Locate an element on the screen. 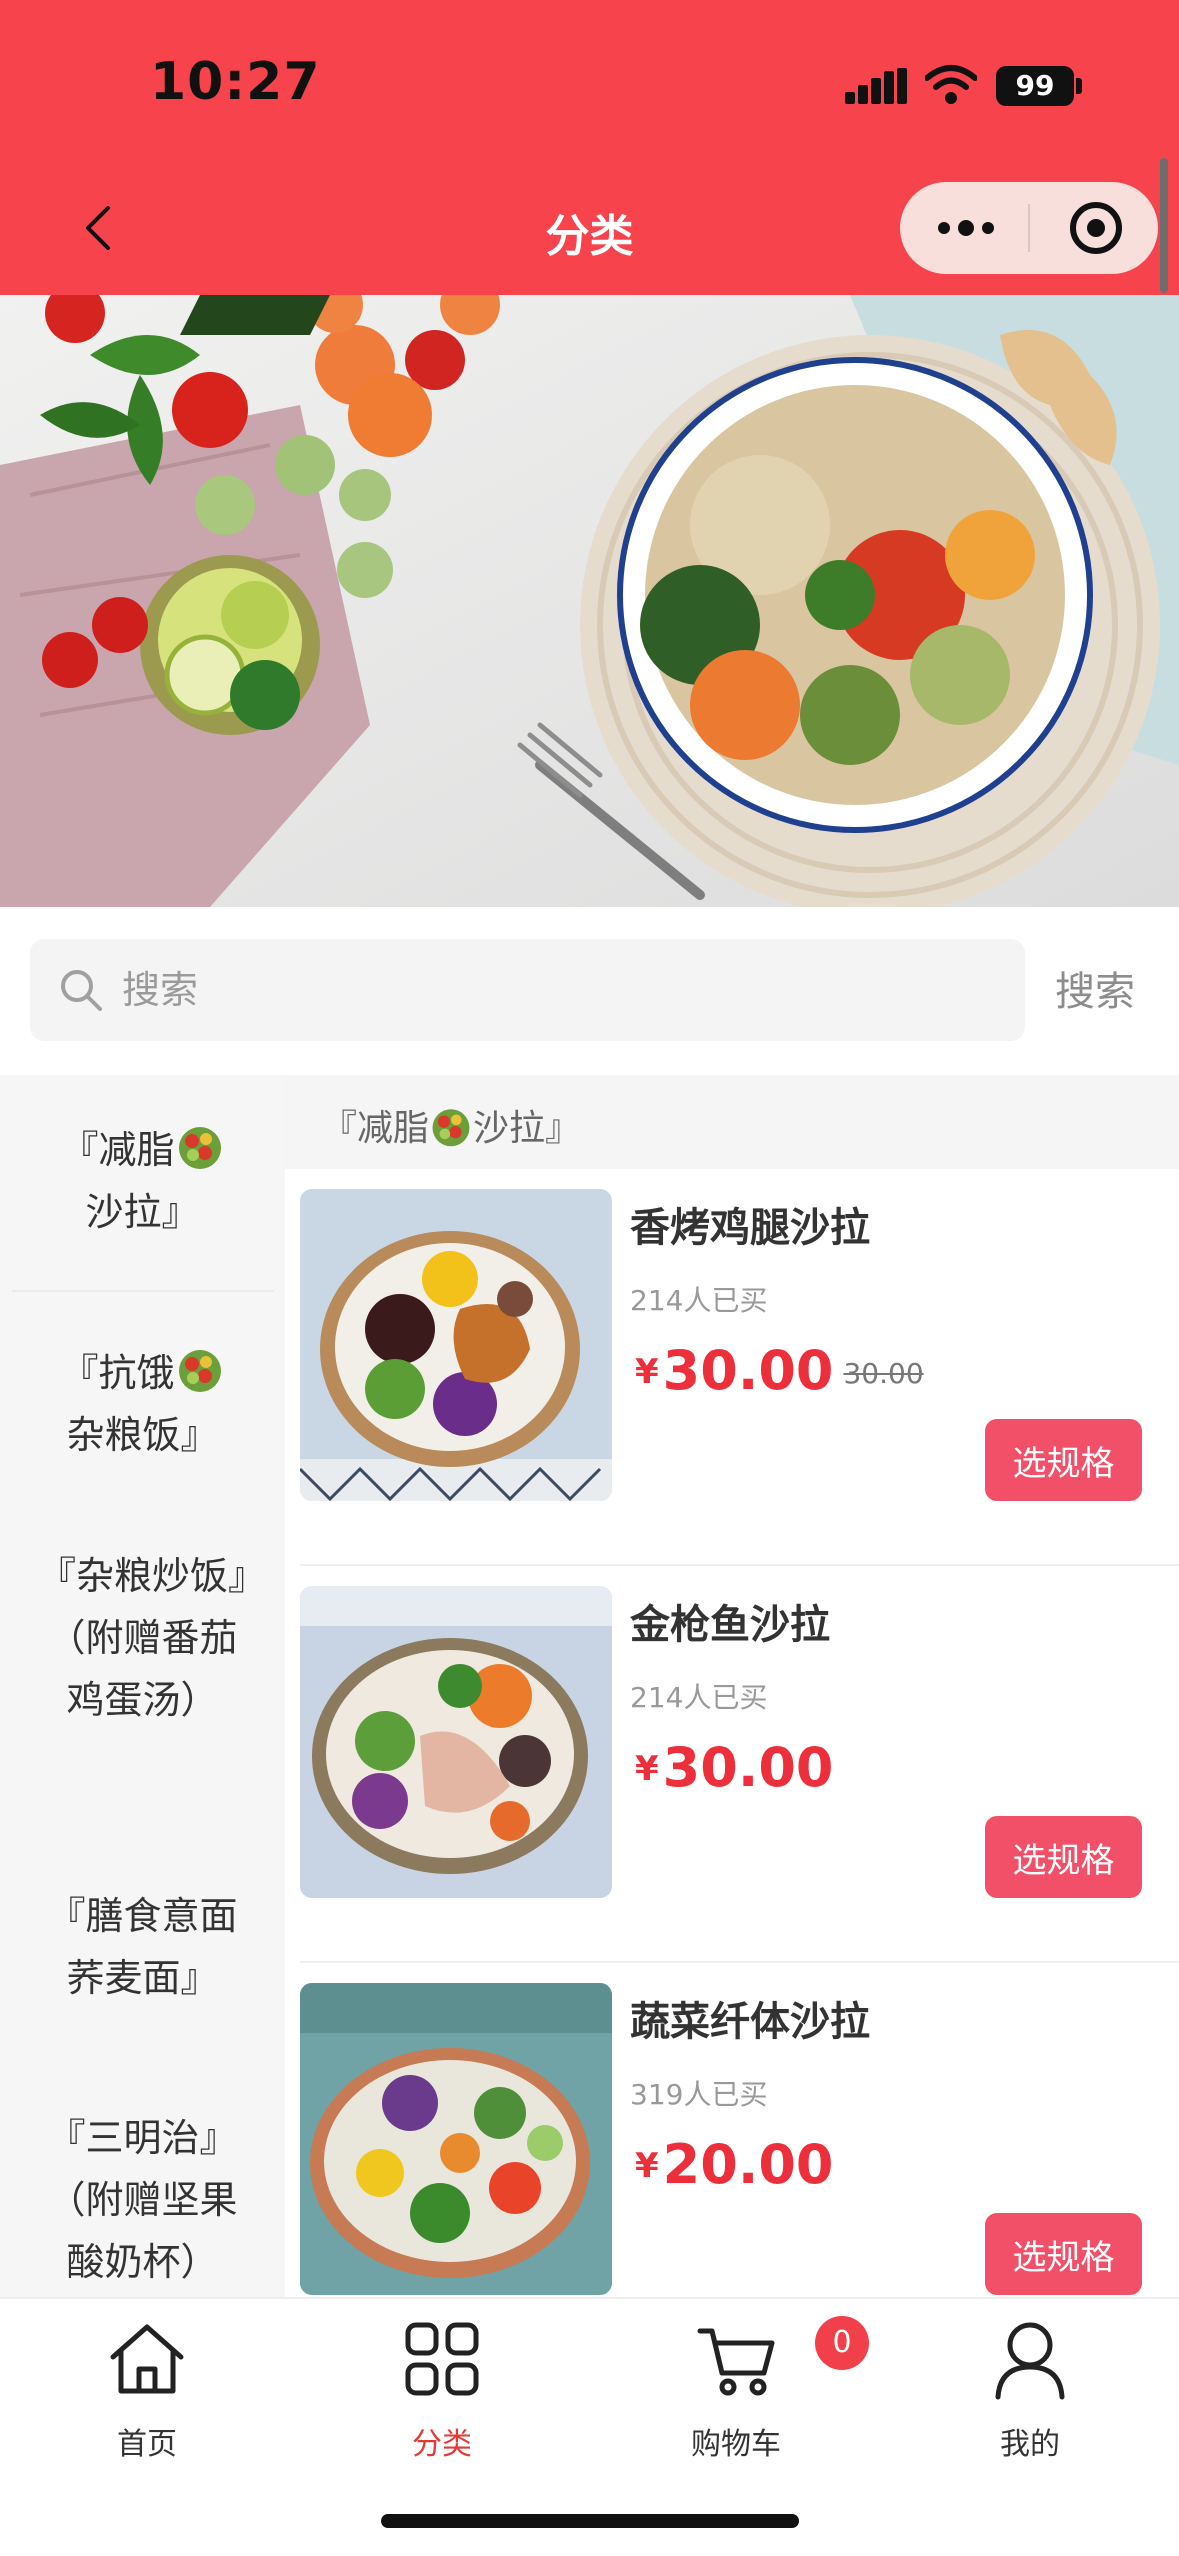 The height and width of the screenshot is (2556, 1179). battery-tip is located at coordinates (1079, 86).